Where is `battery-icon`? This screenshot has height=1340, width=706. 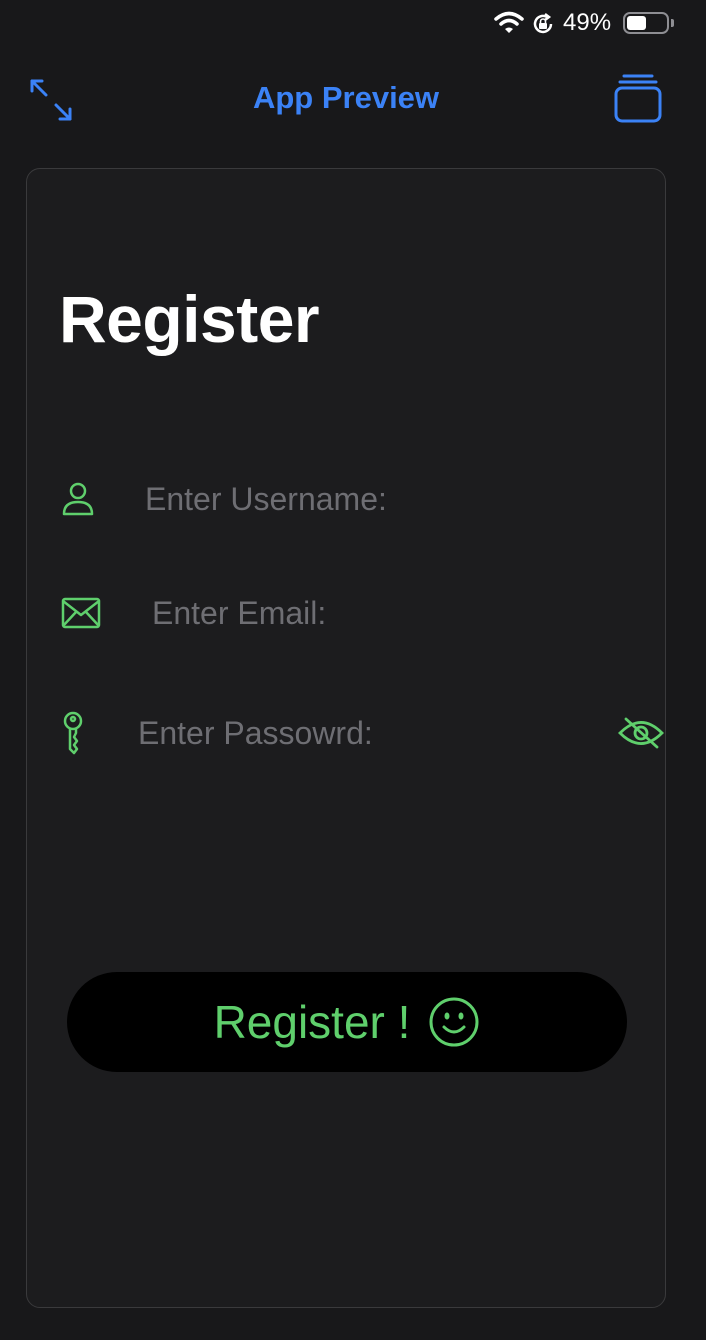
battery-icon is located at coordinates (646, 23).